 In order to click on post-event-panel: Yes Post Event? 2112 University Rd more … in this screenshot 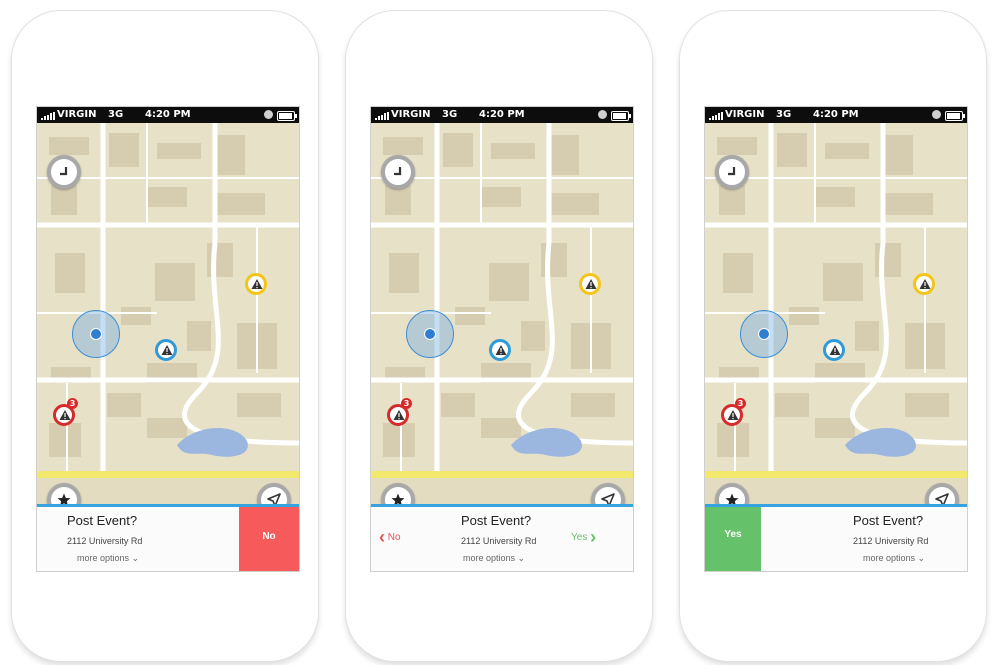, I will do `click(836, 537)`.